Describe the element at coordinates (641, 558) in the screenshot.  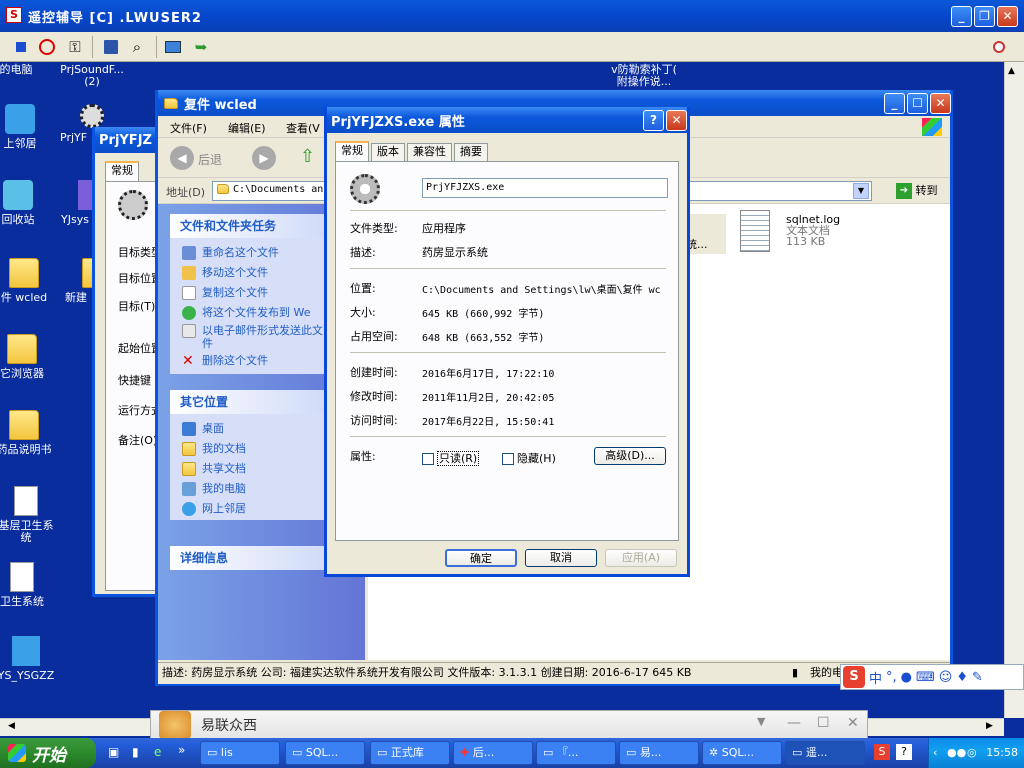
I see `apply-button: 应用(A)` at that location.